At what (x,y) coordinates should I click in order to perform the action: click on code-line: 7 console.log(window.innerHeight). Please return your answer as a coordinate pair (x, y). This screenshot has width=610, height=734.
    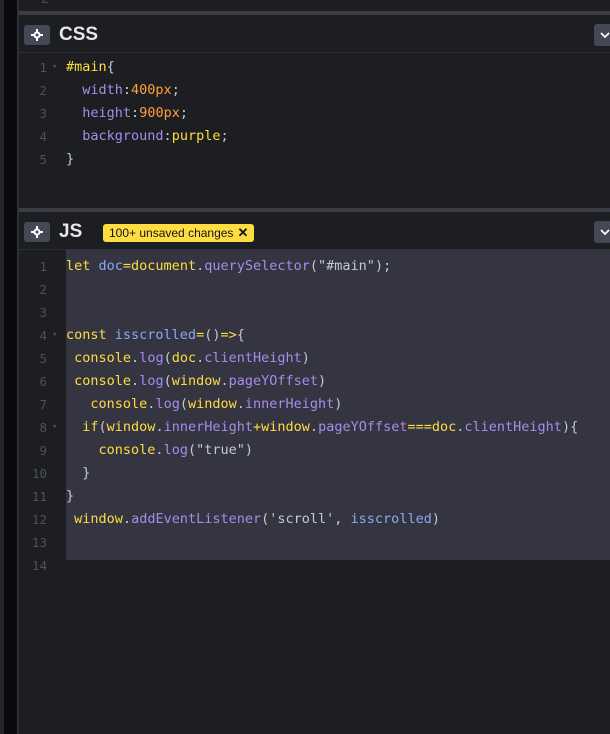
    Looking at the image, I should click on (314, 404).